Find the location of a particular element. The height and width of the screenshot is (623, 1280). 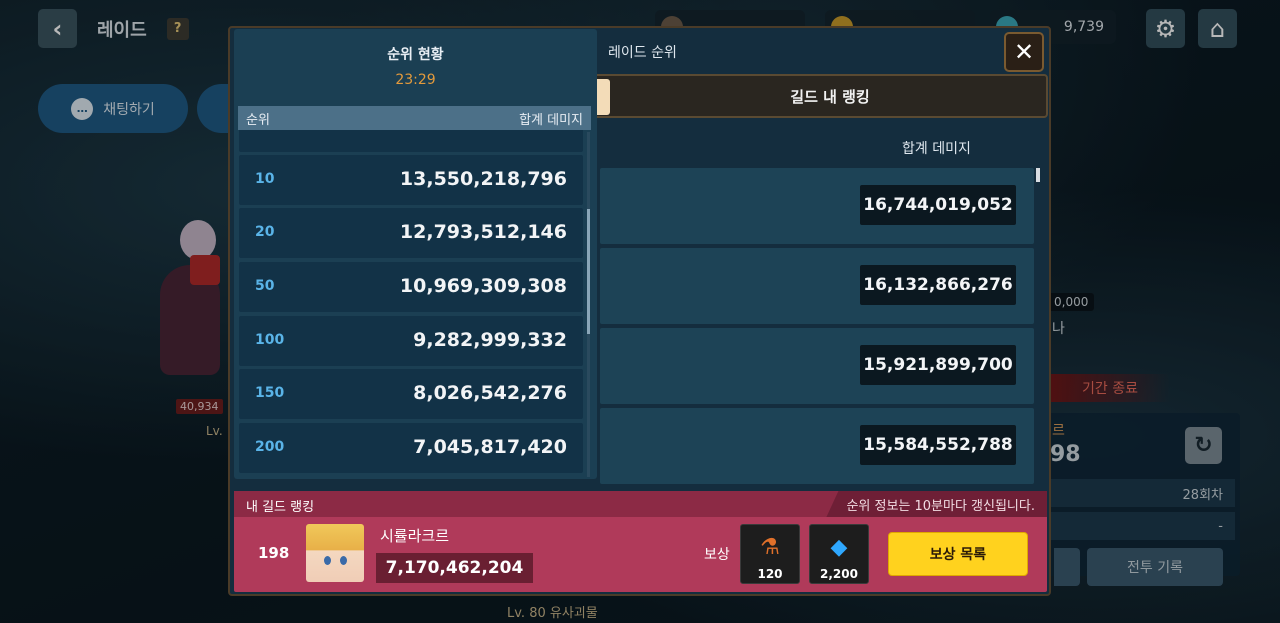

reward-label: 보상 is located at coordinates (717, 555).